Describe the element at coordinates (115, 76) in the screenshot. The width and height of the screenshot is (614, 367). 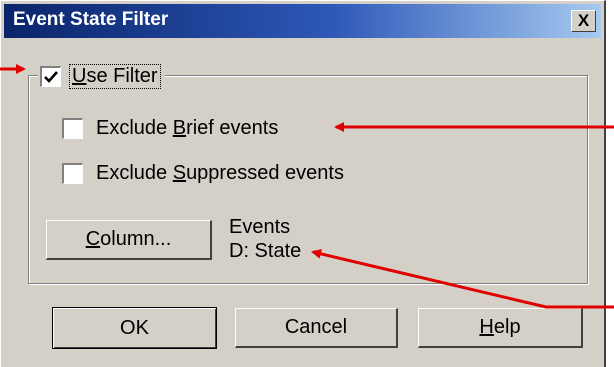
I see `use-filter-label: Use Filter` at that location.